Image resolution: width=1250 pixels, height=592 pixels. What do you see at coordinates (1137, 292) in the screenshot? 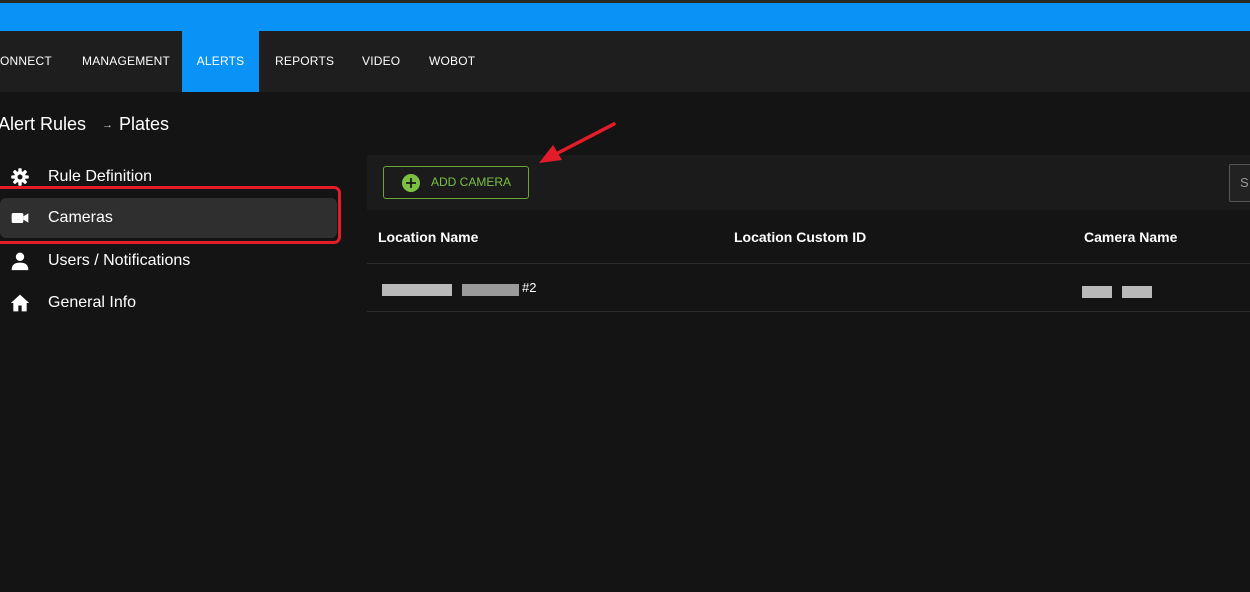
I see `redacted-camera-name-part` at bounding box center [1137, 292].